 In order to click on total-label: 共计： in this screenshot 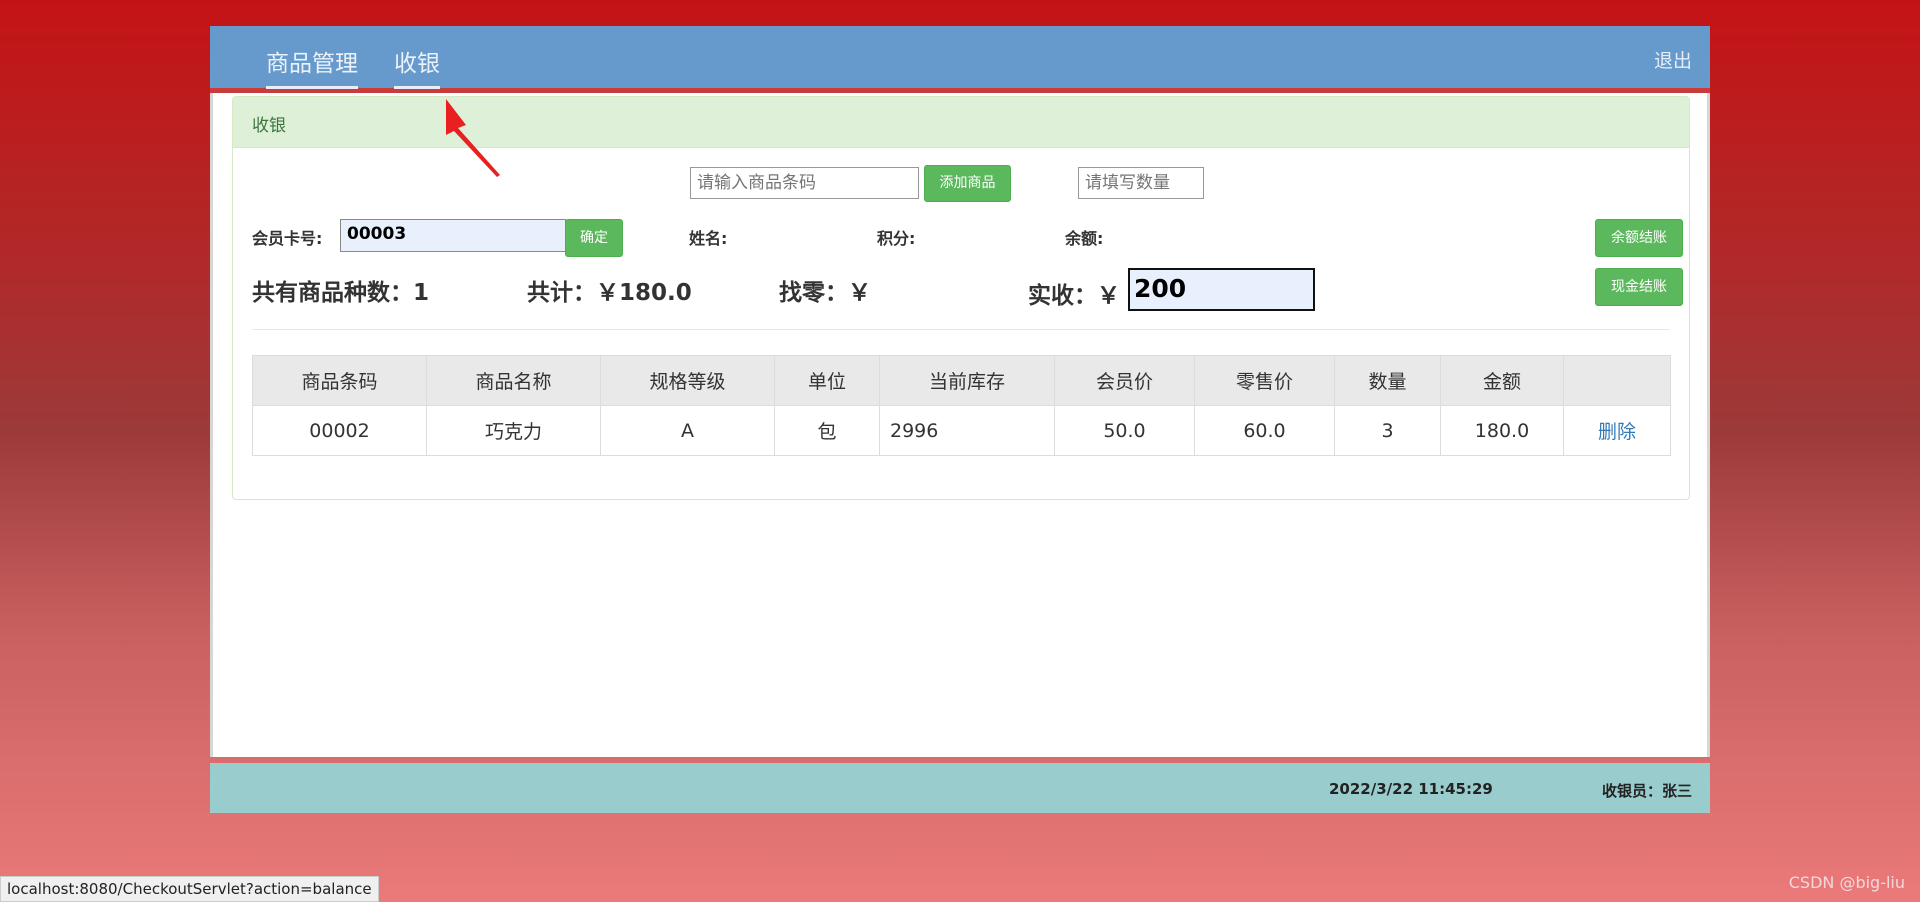, I will do `click(561, 293)`.